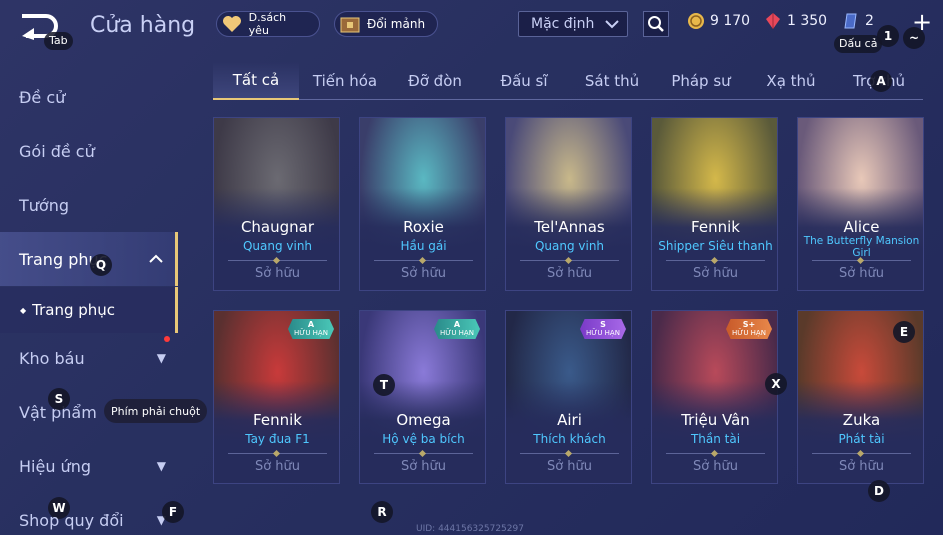 The width and height of the screenshot is (943, 535). I want to click on sidebar-item-recommended-packs: Gói đề cử, so click(89, 151).